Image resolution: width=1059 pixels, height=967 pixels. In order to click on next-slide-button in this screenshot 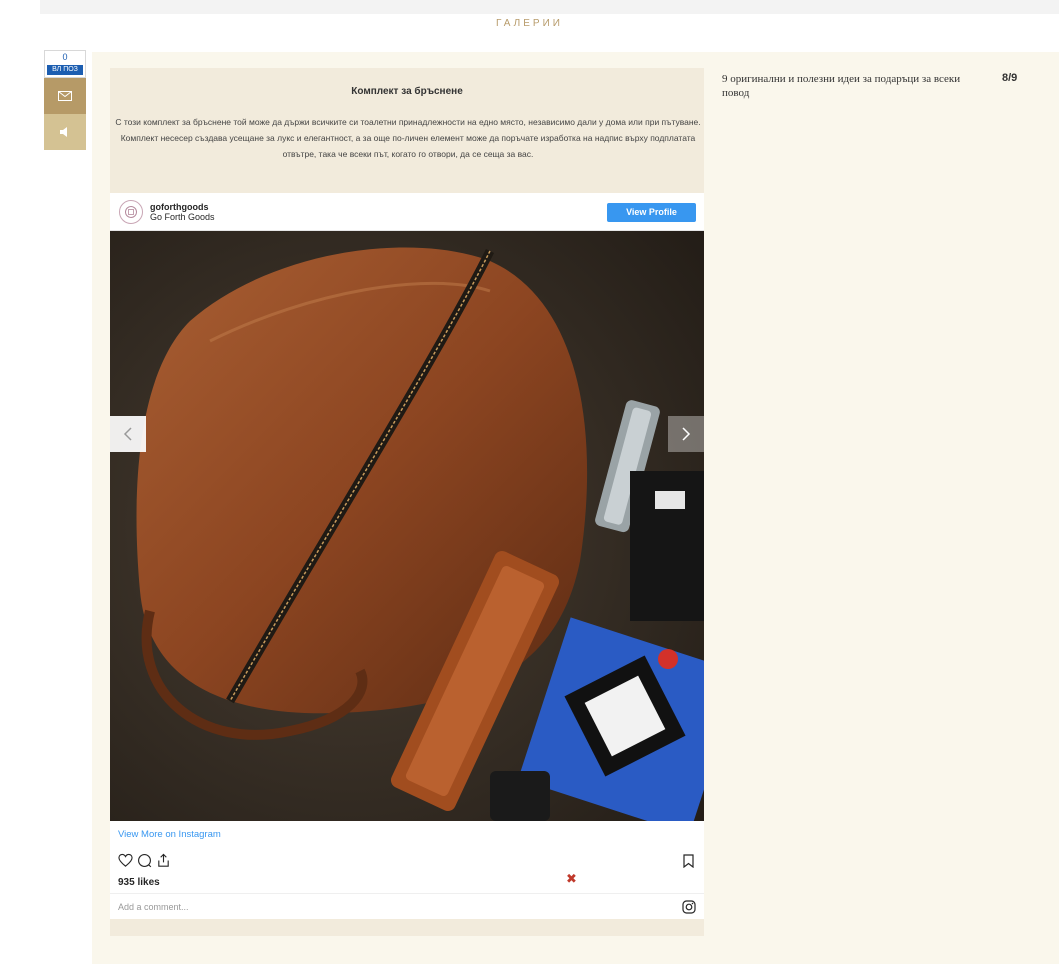, I will do `click(686, 434)`.